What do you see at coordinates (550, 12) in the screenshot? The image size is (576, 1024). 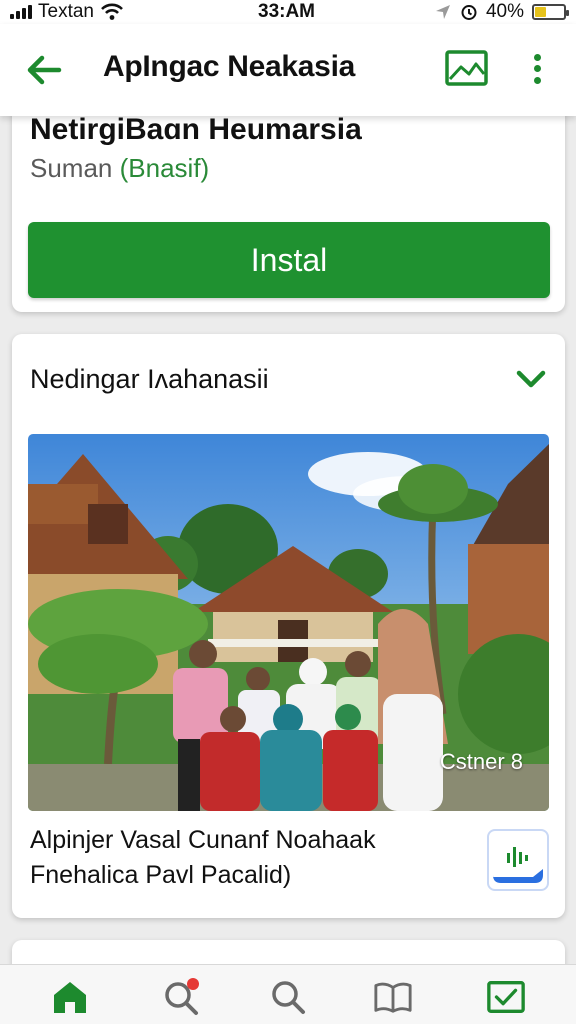 I see `battery-icon` at bounding box center [550, 12].